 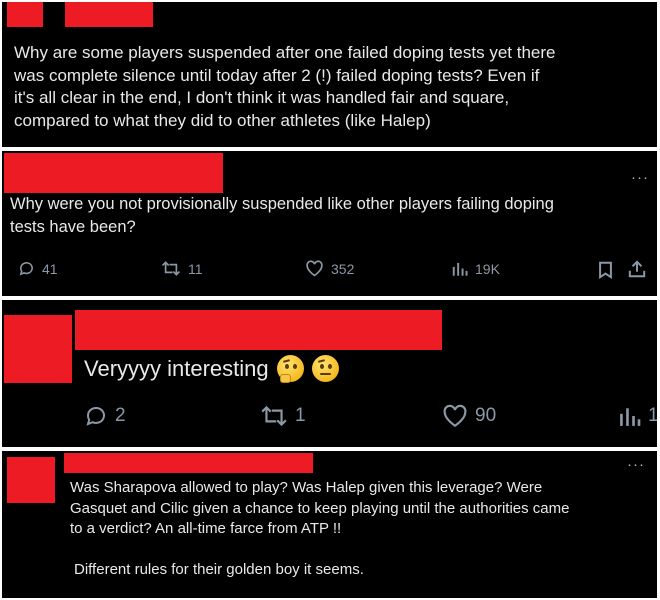 What do you see at coordinates (652, 415) in the screenshot?
I see `views-count: 1` at bounding box center [652, 415].